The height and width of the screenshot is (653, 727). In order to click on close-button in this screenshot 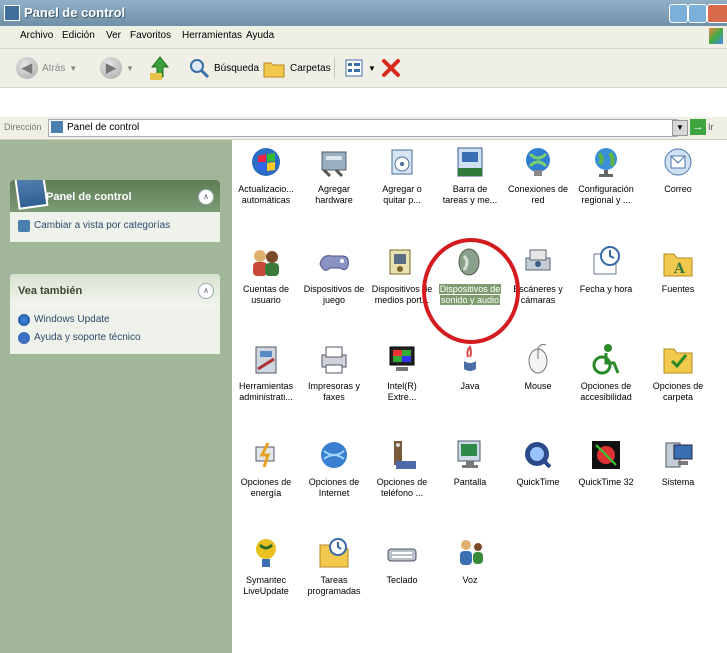, I will do `click(717, 13)`.